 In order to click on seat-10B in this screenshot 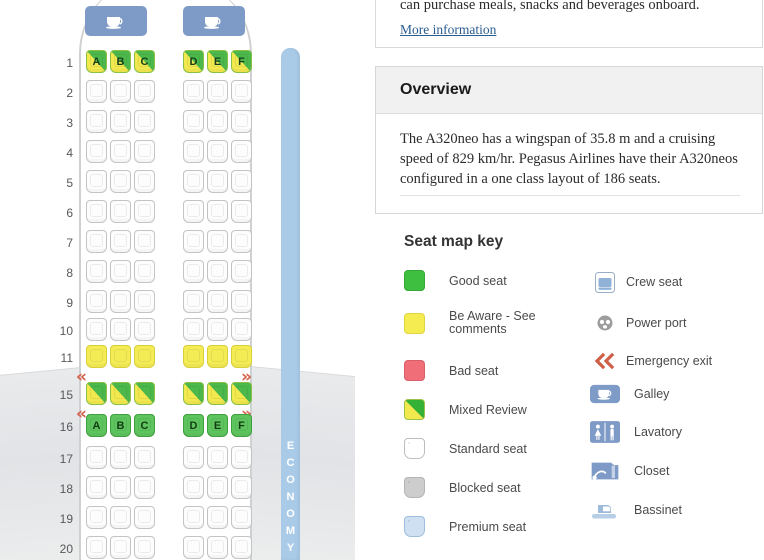, I will do `click(120, 329)`.